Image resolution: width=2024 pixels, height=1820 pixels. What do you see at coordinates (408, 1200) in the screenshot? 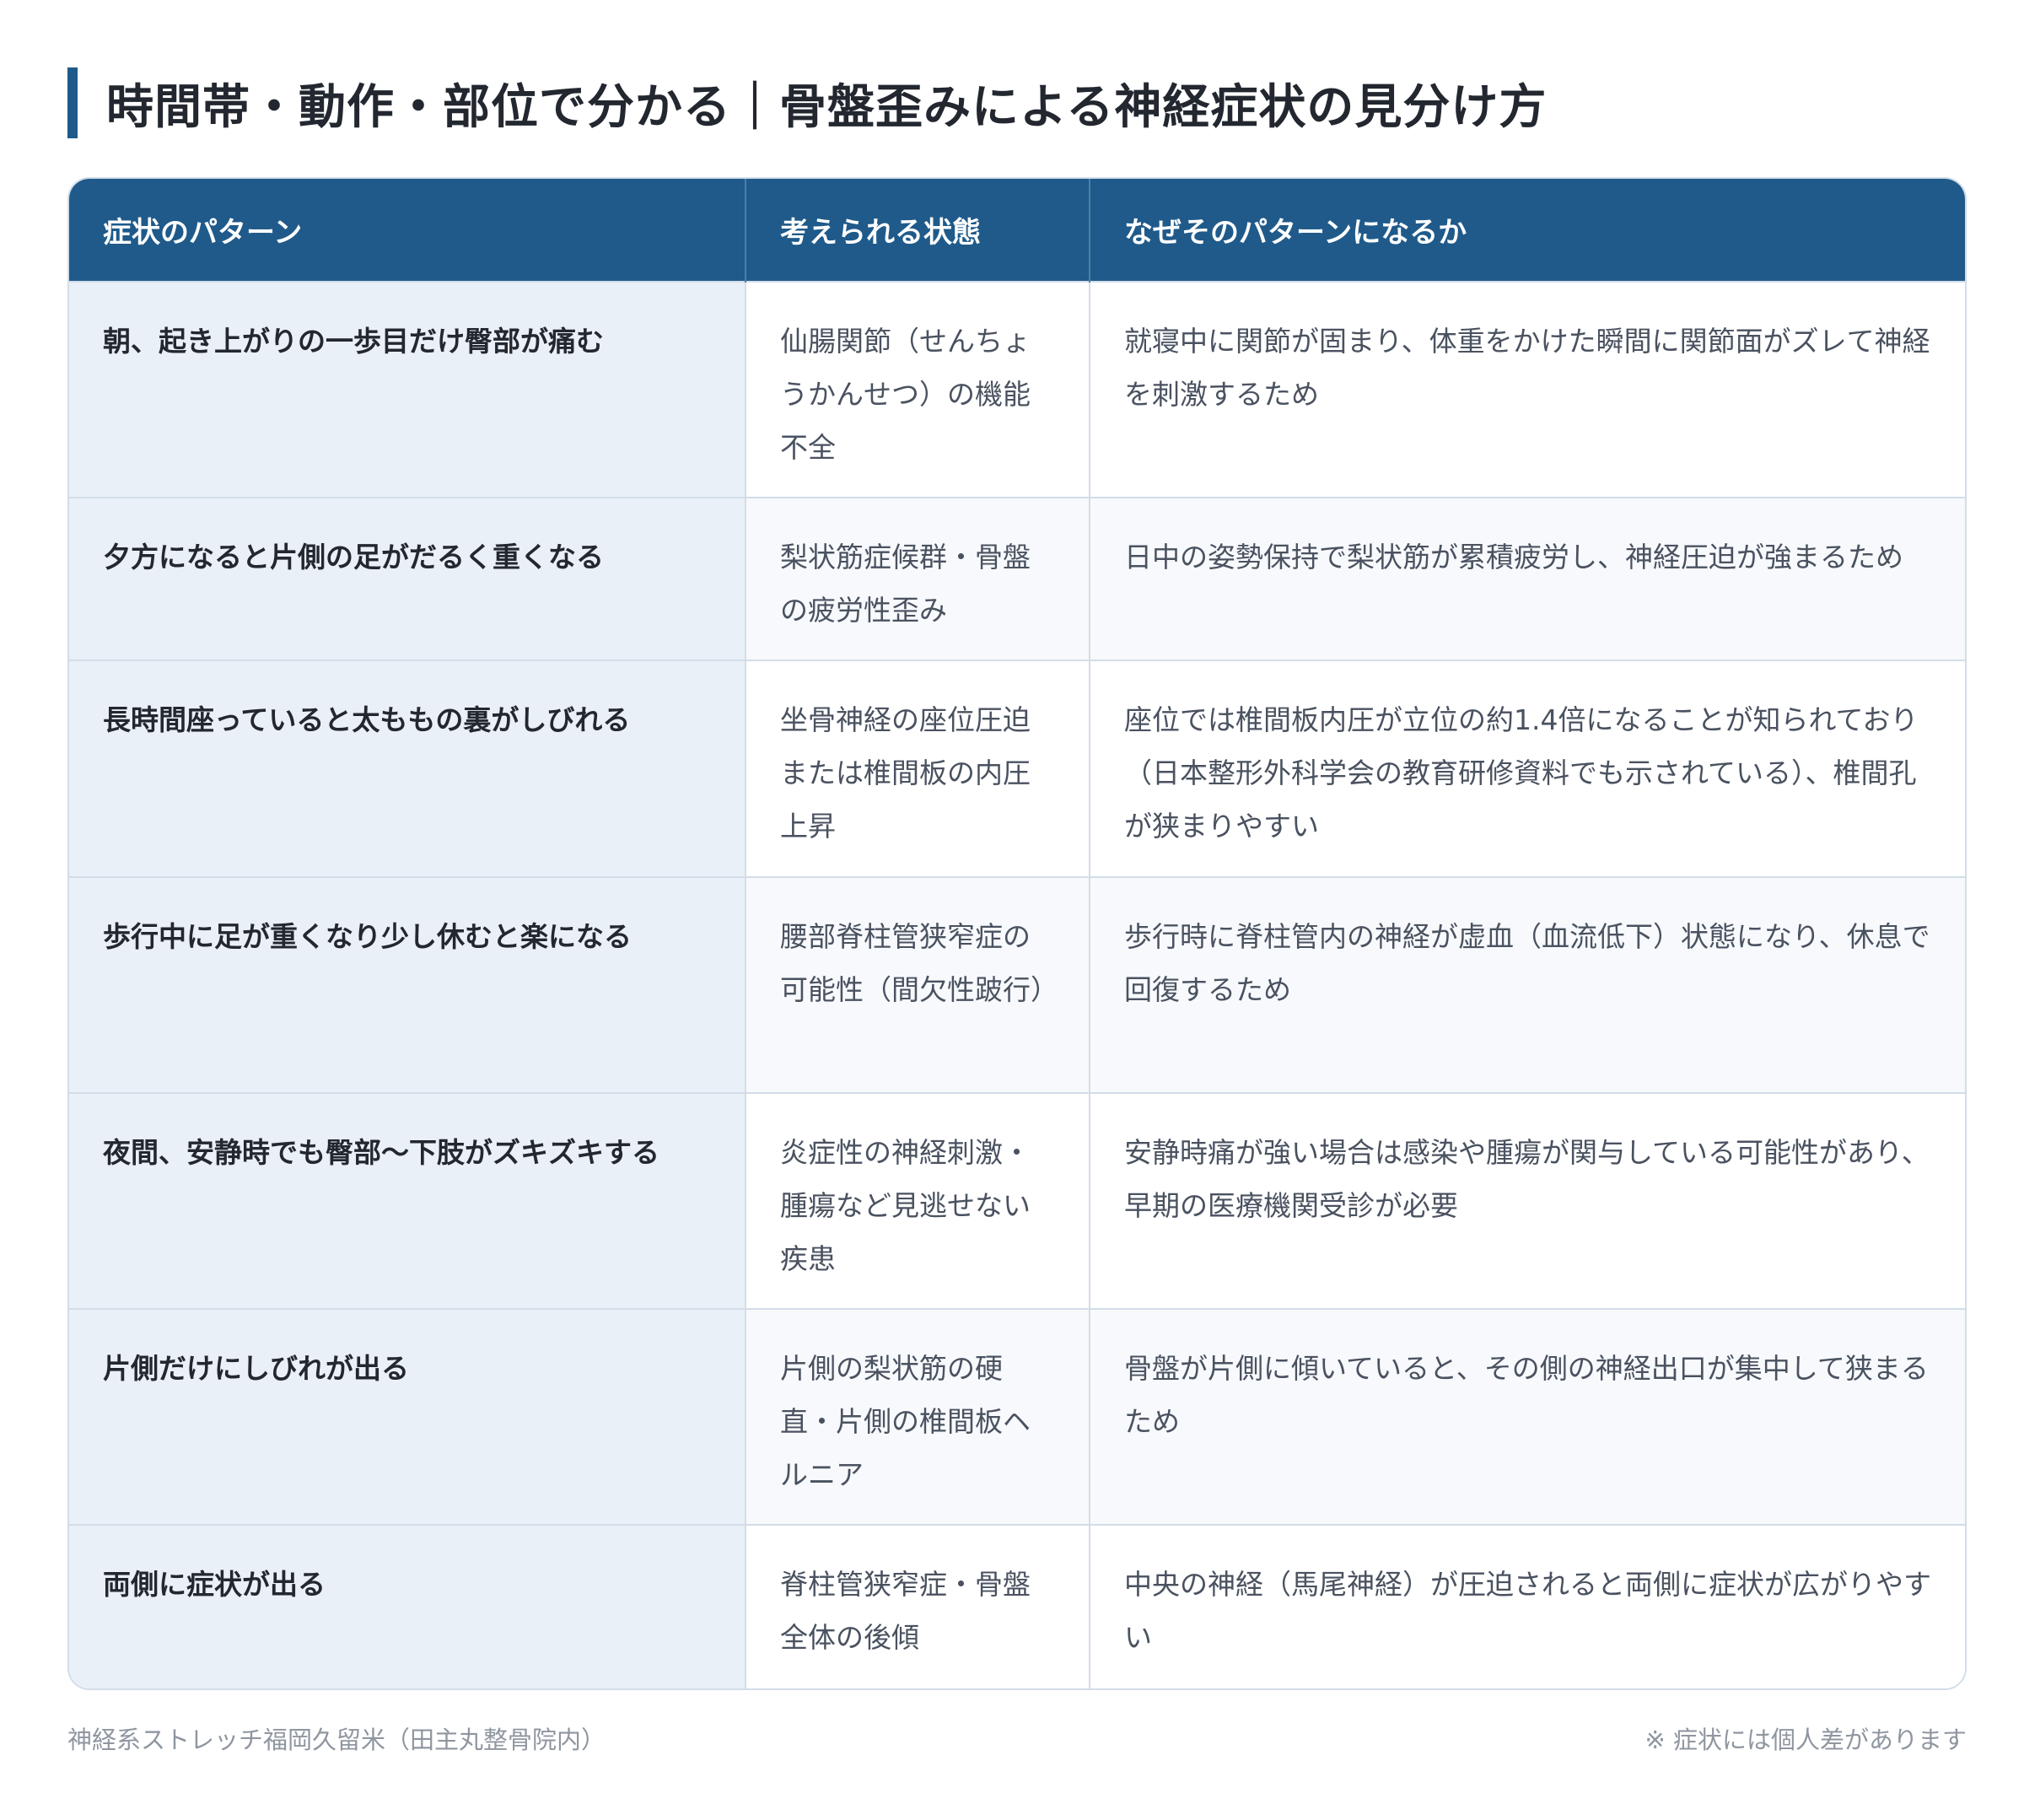
I see `cell-pattern: 夜間、安静時でも臀部〜下肢がズキズキする` at bounding box center [408, 1200].